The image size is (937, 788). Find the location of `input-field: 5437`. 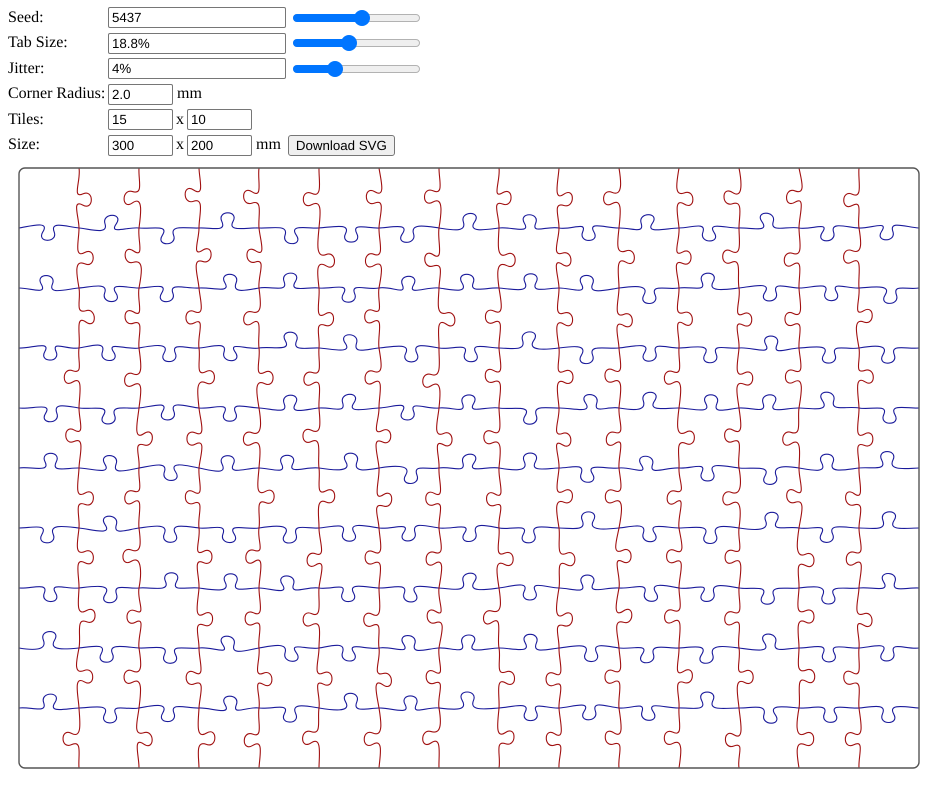

input-field: 5437 is located at coordinates (197, 17).